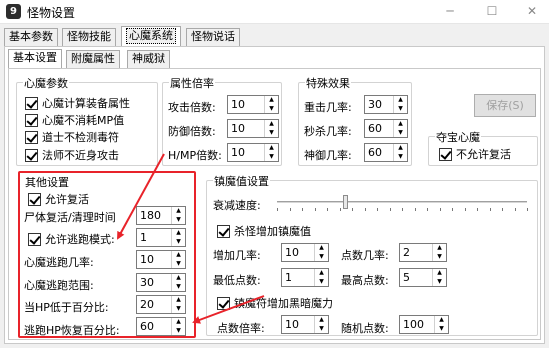 Image resolution: width=549 pixels, height=348 pixels. I want to click on arrow-to-escape-mode, so click(141, 196).